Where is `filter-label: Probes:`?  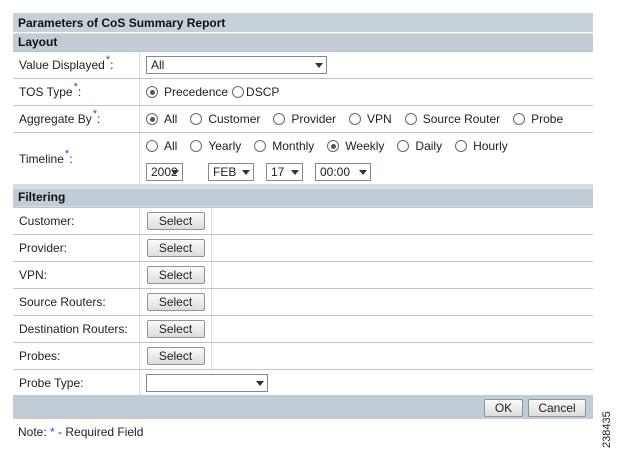 filter-label: Probes: is located at coordinates (76, 356).